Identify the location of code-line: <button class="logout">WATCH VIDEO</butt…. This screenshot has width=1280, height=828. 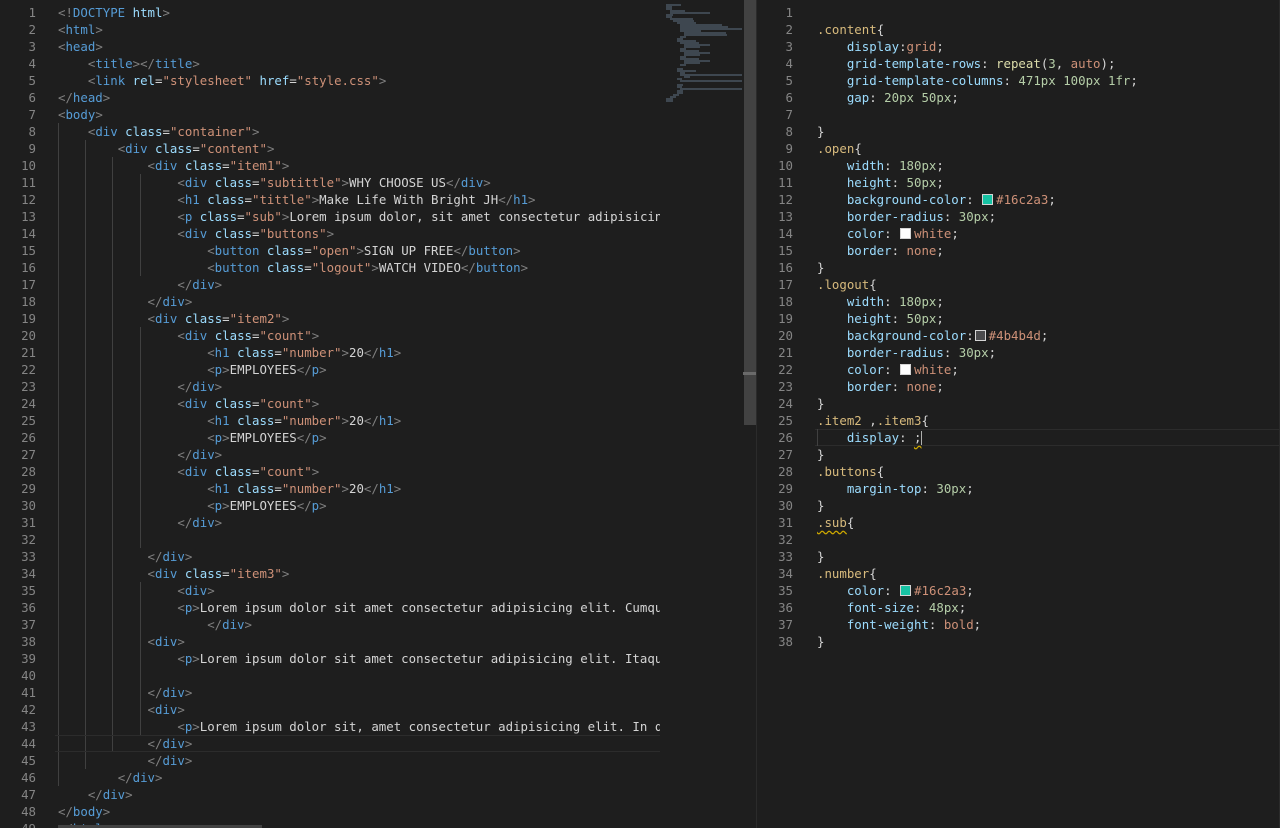
(293, 267).